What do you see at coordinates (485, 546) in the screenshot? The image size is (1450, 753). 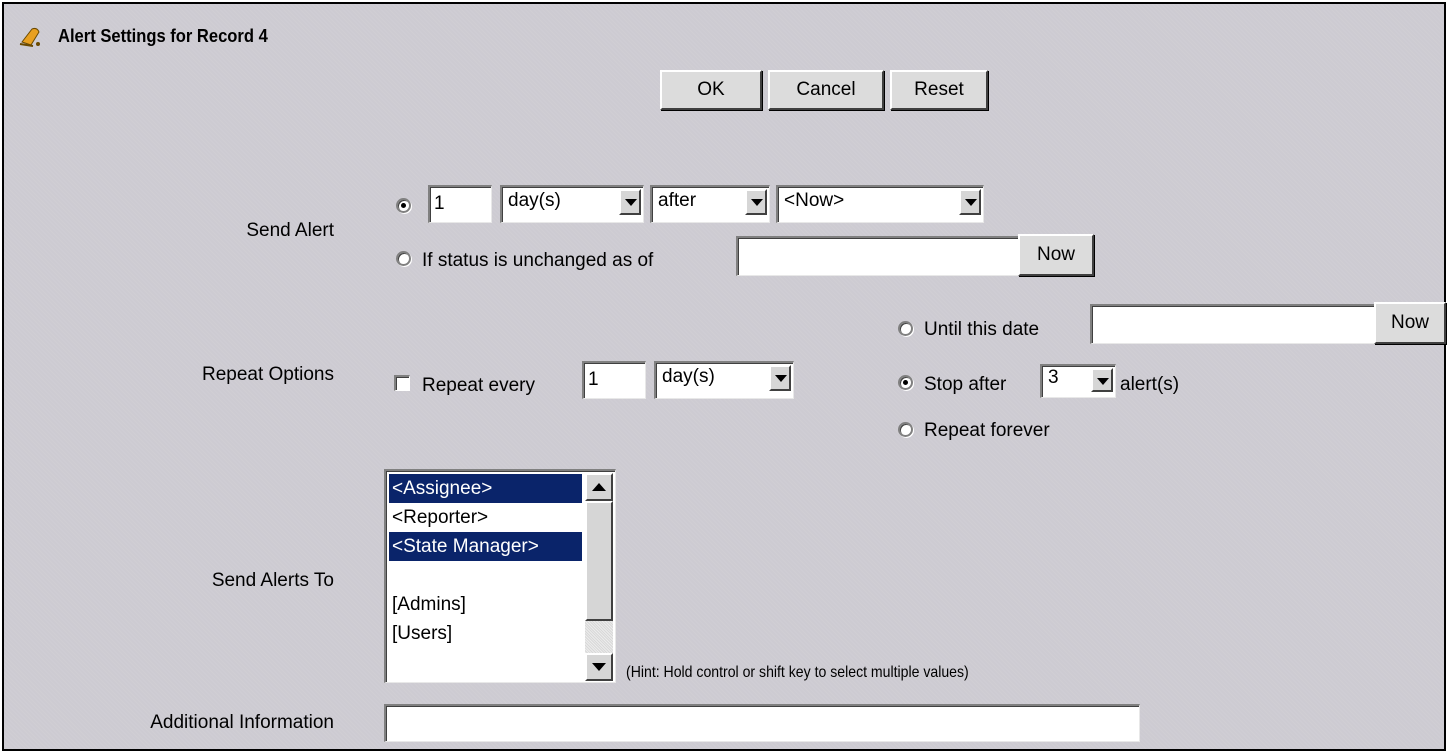 I see `list-item: <State Manager>` at bounding box center [485, 546].